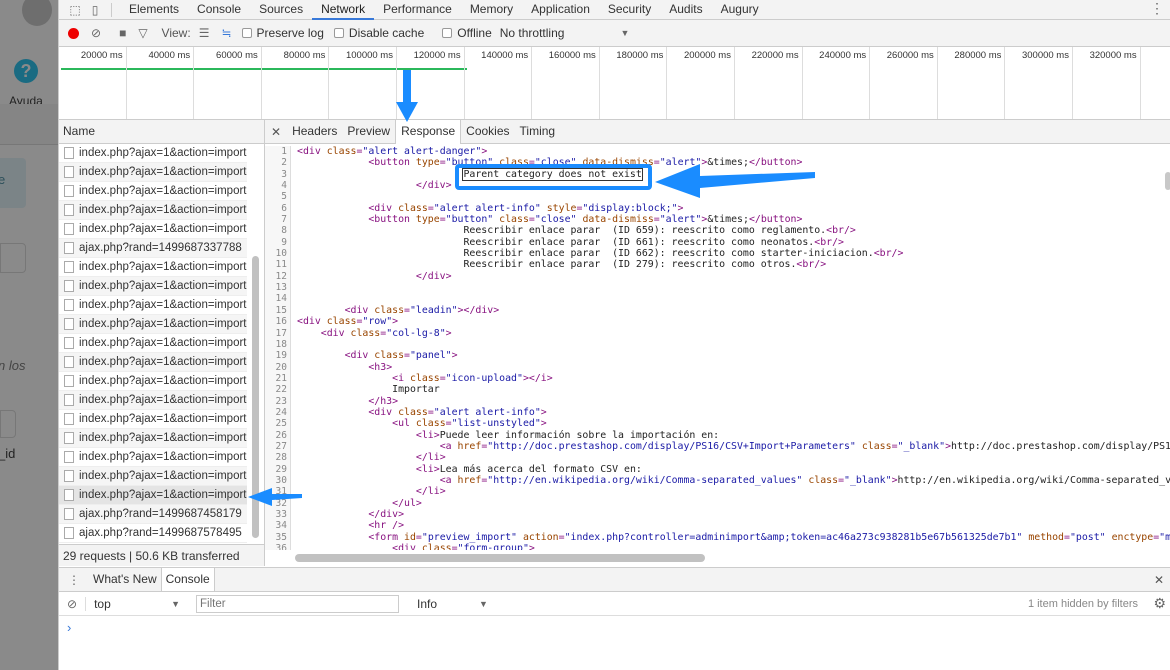 The image size is (1170, 670). I want to click on record-icon, so click(73, 33).